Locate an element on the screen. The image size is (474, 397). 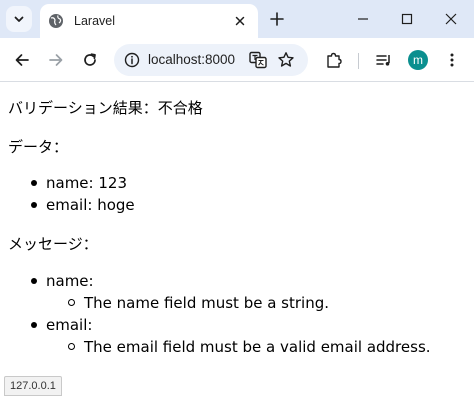
maximize-button is located at coordinates (407, 19).